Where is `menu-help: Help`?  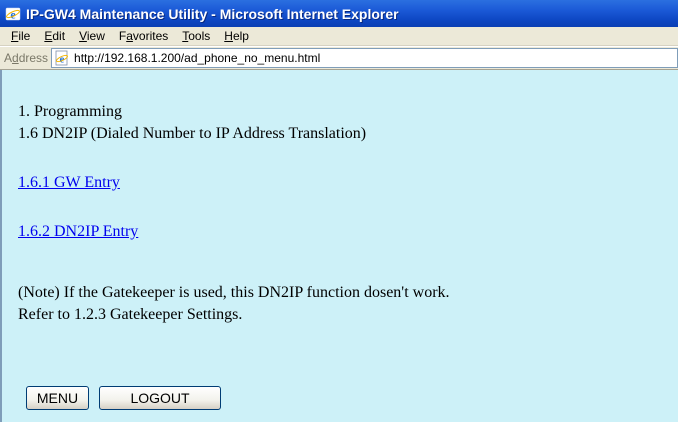
menu-help: Help is located at coordinates (236, 36).